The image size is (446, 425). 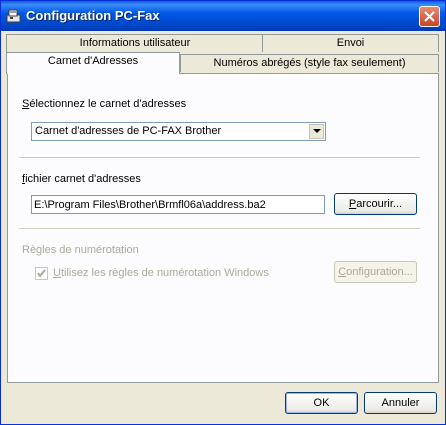 I want to click on fax-app-icon, so click(x=14, y=16).